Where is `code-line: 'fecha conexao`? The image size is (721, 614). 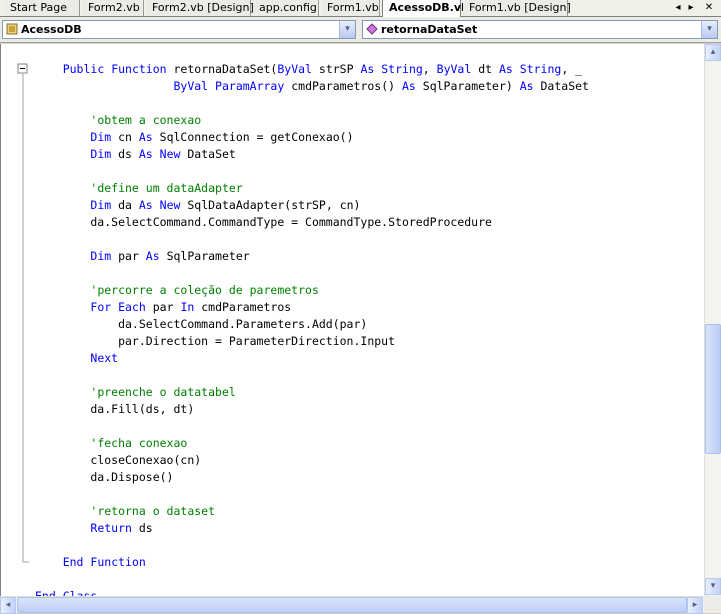 code-line: 'fecha conexao is located at coordinates (111, 443).